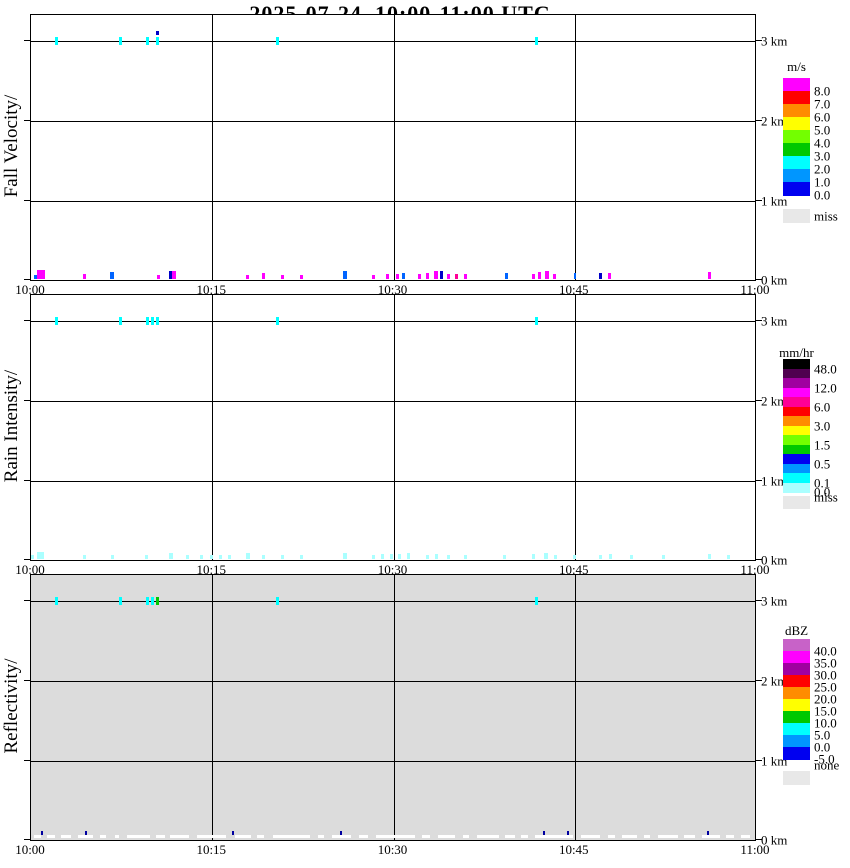 The image size is (850, 868). What do you see at coordinates (822, 425) in the screenshot?
I see `colorbar-tick-label: 3.0` at bounding box center [822, 425].